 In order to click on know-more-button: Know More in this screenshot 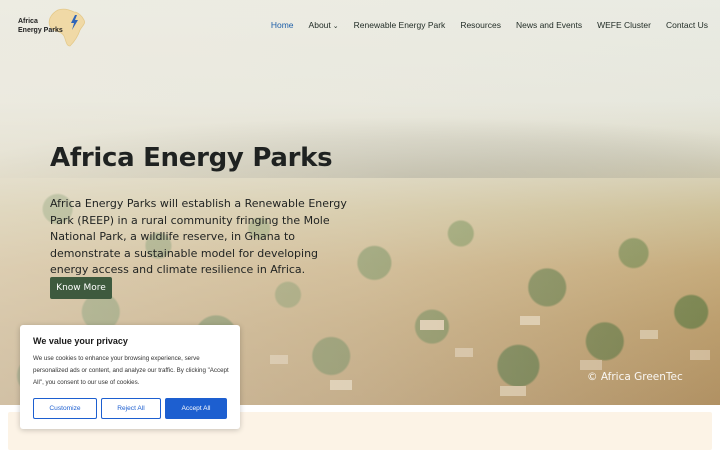, I will do `click(81, 288)`.